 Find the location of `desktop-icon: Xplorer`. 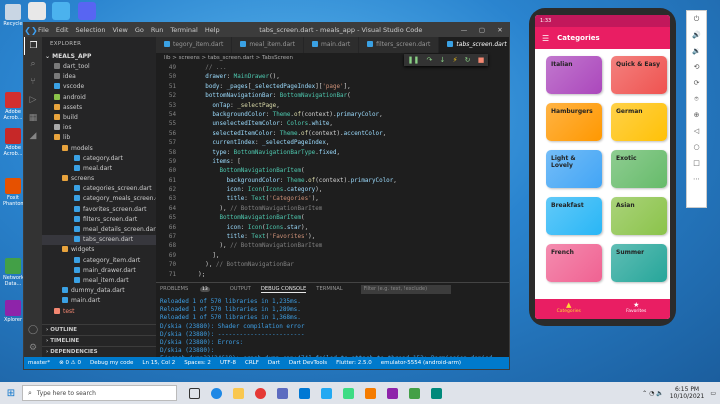

desktop-icon: Xplorer is located at coordinates (13, 311).